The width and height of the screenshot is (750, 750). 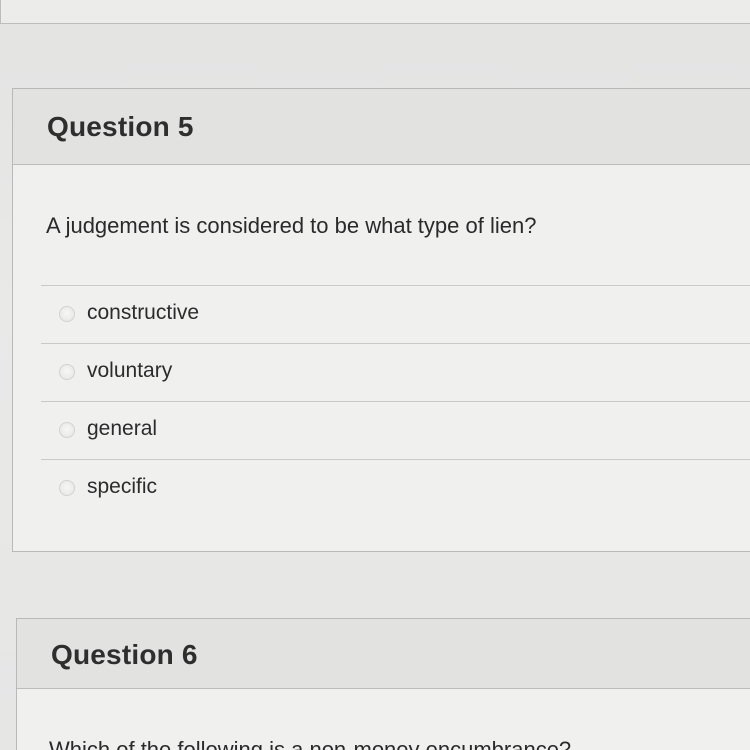 I want to click on question-6-title: Question 6, so click(x=124, y=654).